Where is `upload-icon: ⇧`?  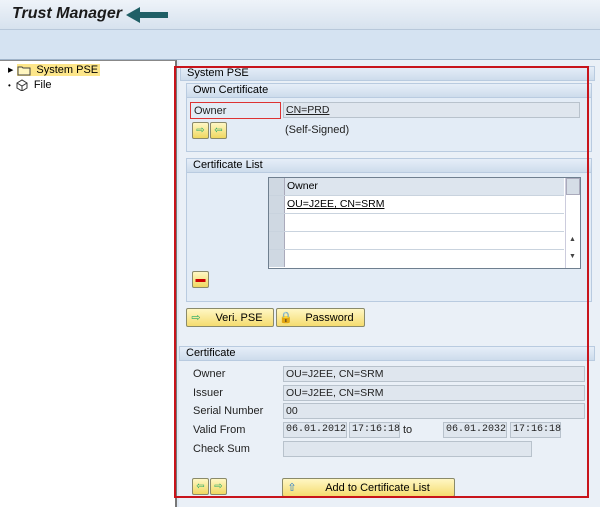
upload-icon: ⇧ is located at coordinates (292, 488).